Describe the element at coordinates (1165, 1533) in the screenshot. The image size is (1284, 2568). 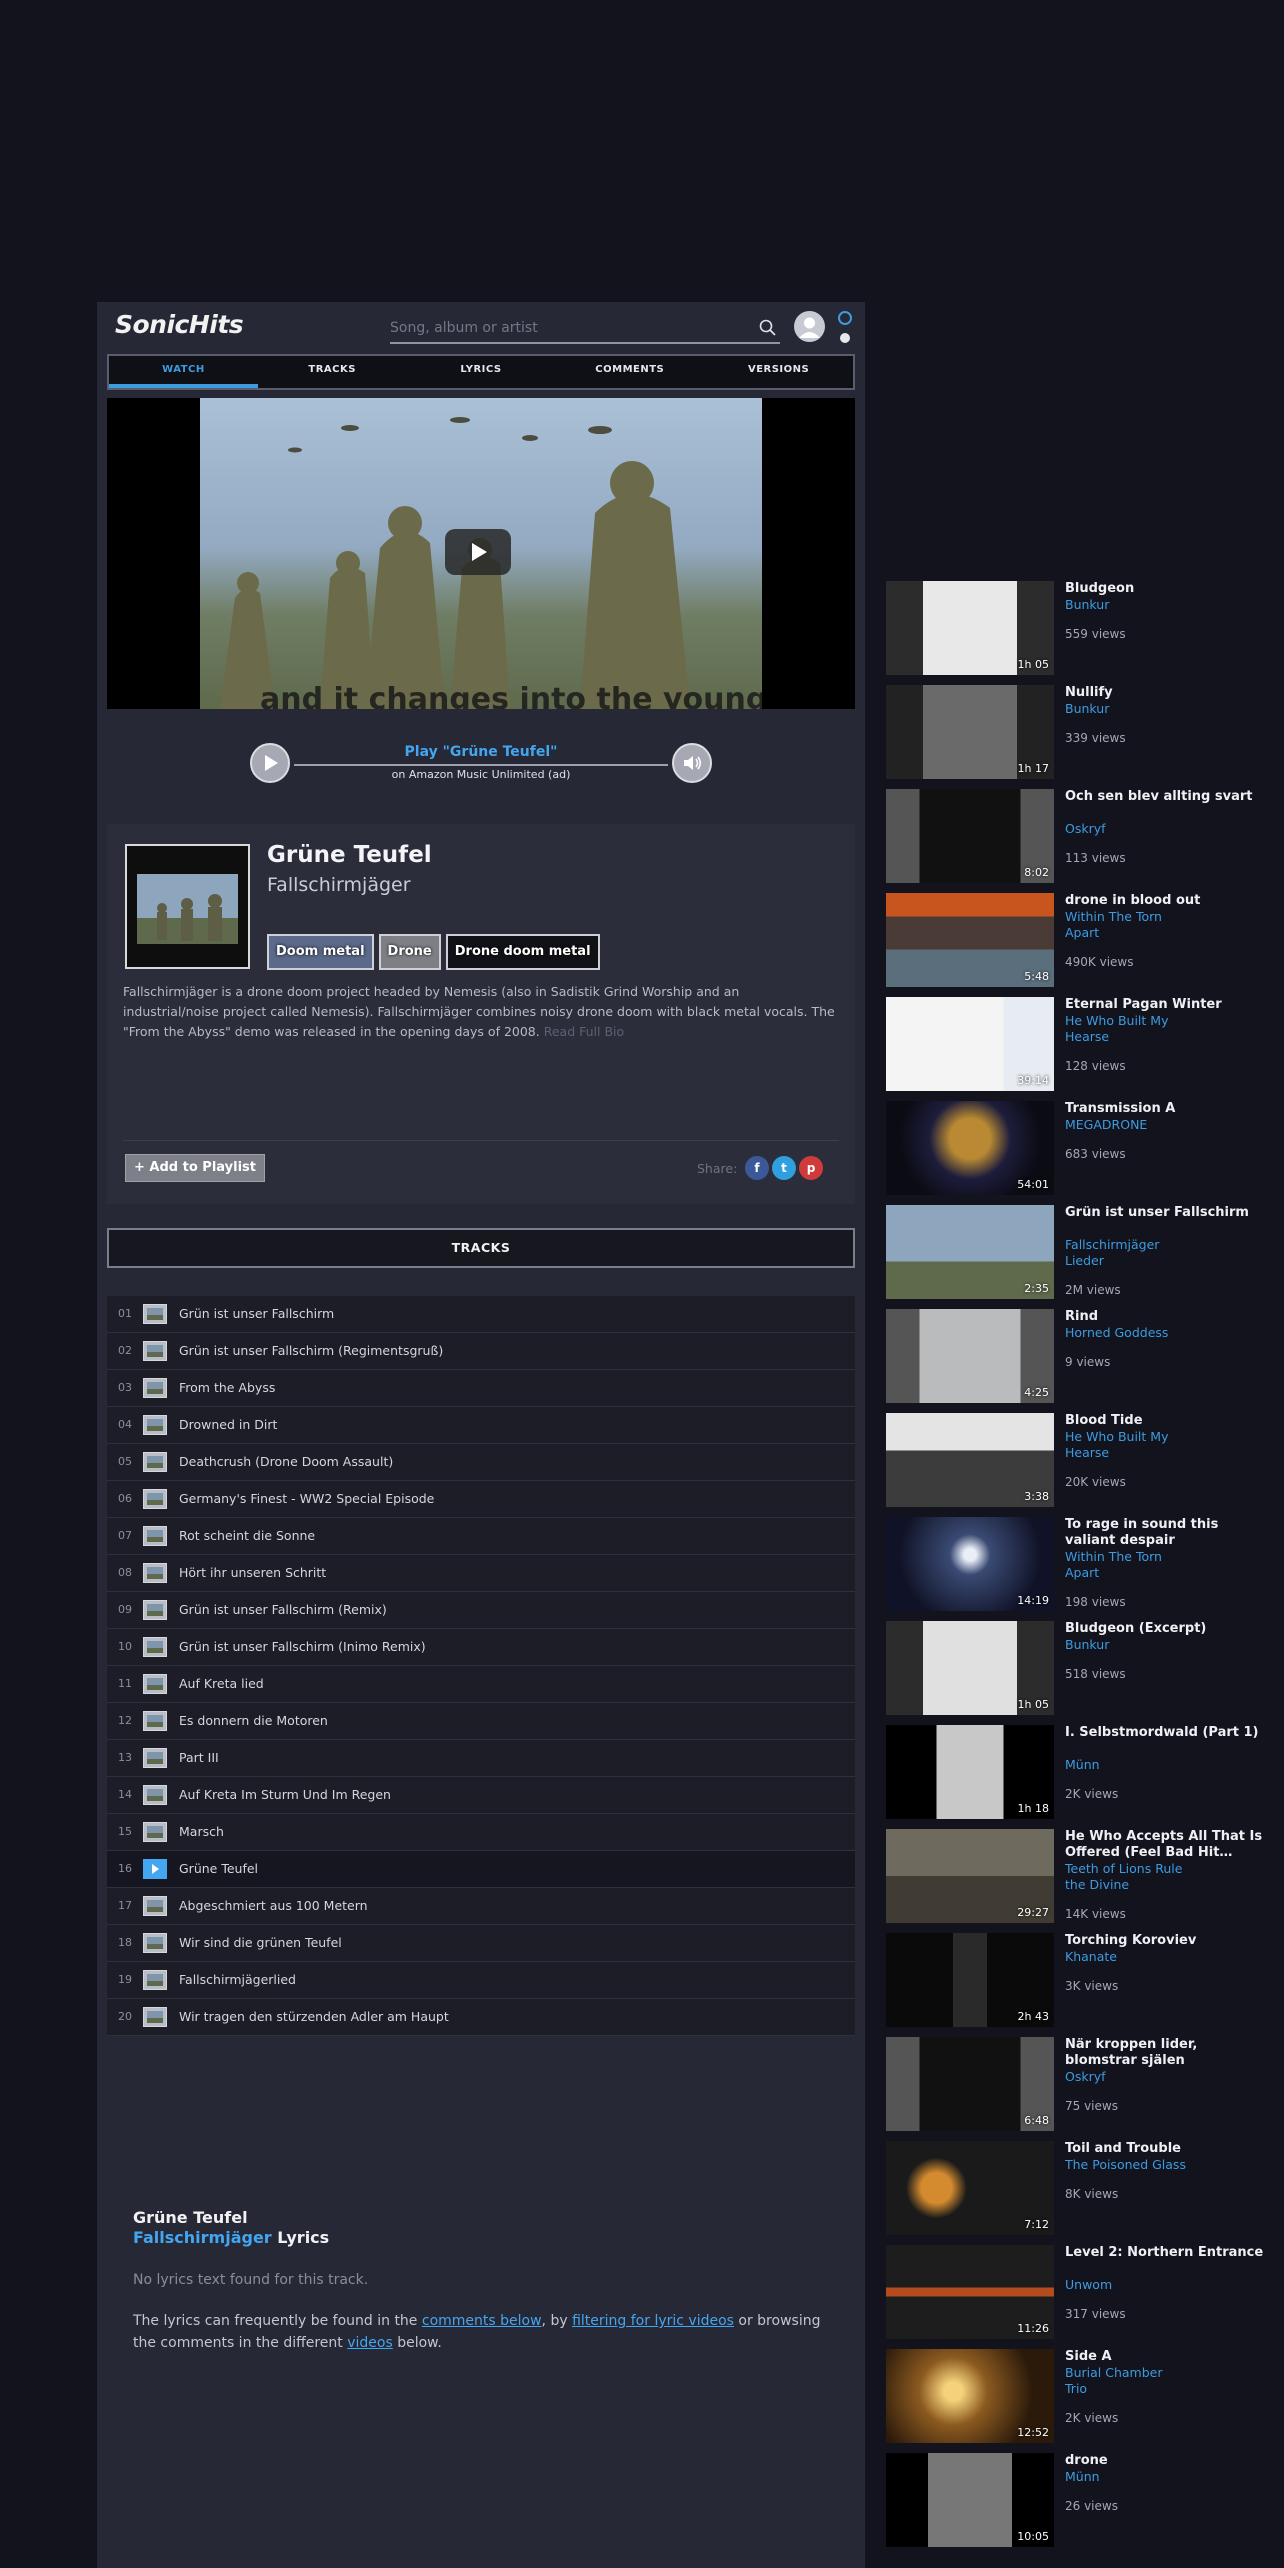
I see `video-title: To rage in sound this valiant despair` at that location.